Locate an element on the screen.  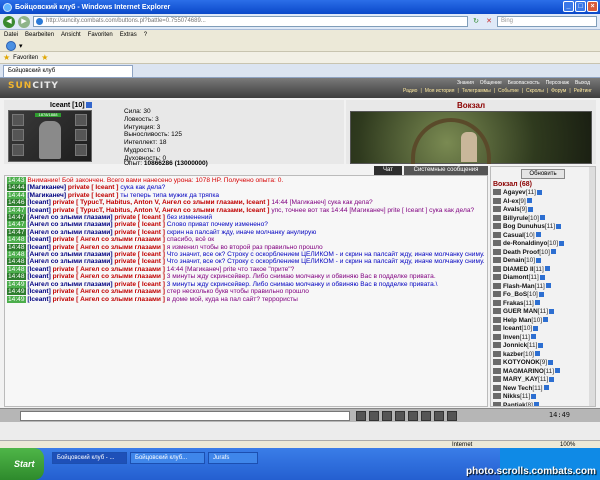
refresh-icon: ↻ is located at coordinates (476, 22).